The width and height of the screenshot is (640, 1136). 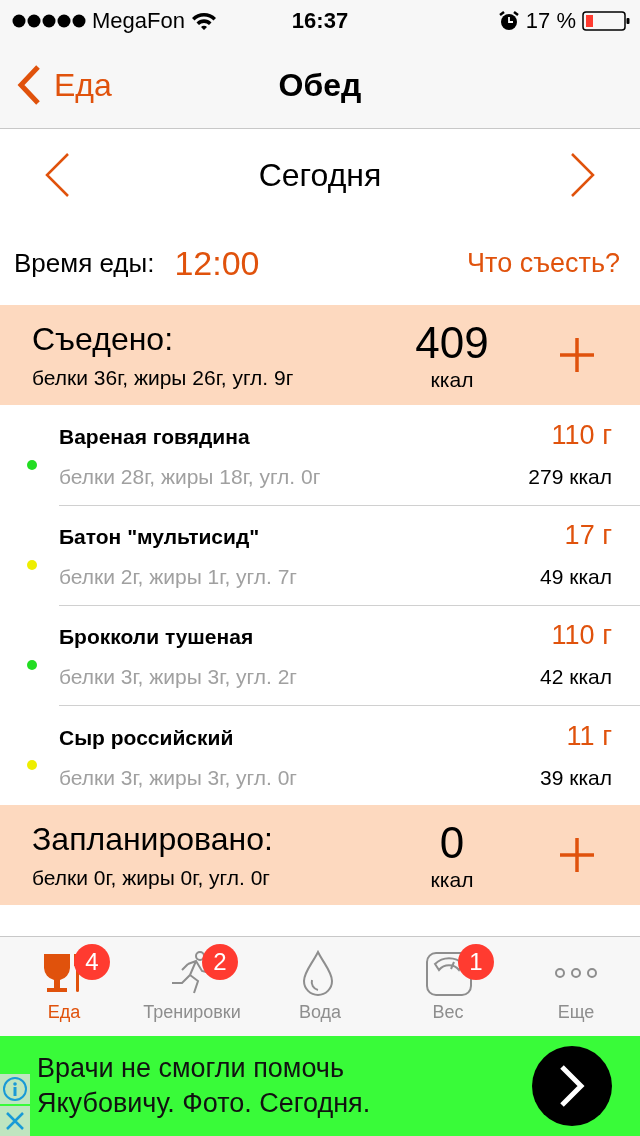 I want to click on next-day-button, so click(x=583, y=175).